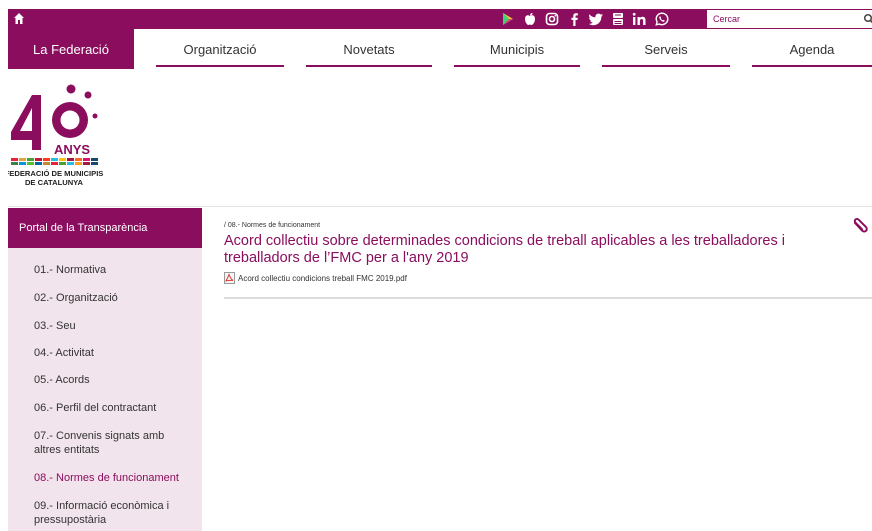 This screenshot has width=872, height=531. What do you see at coordinates (662, 19) in the screenshot?
I see `whatsapp-icon` at bounding box center [662, 19].